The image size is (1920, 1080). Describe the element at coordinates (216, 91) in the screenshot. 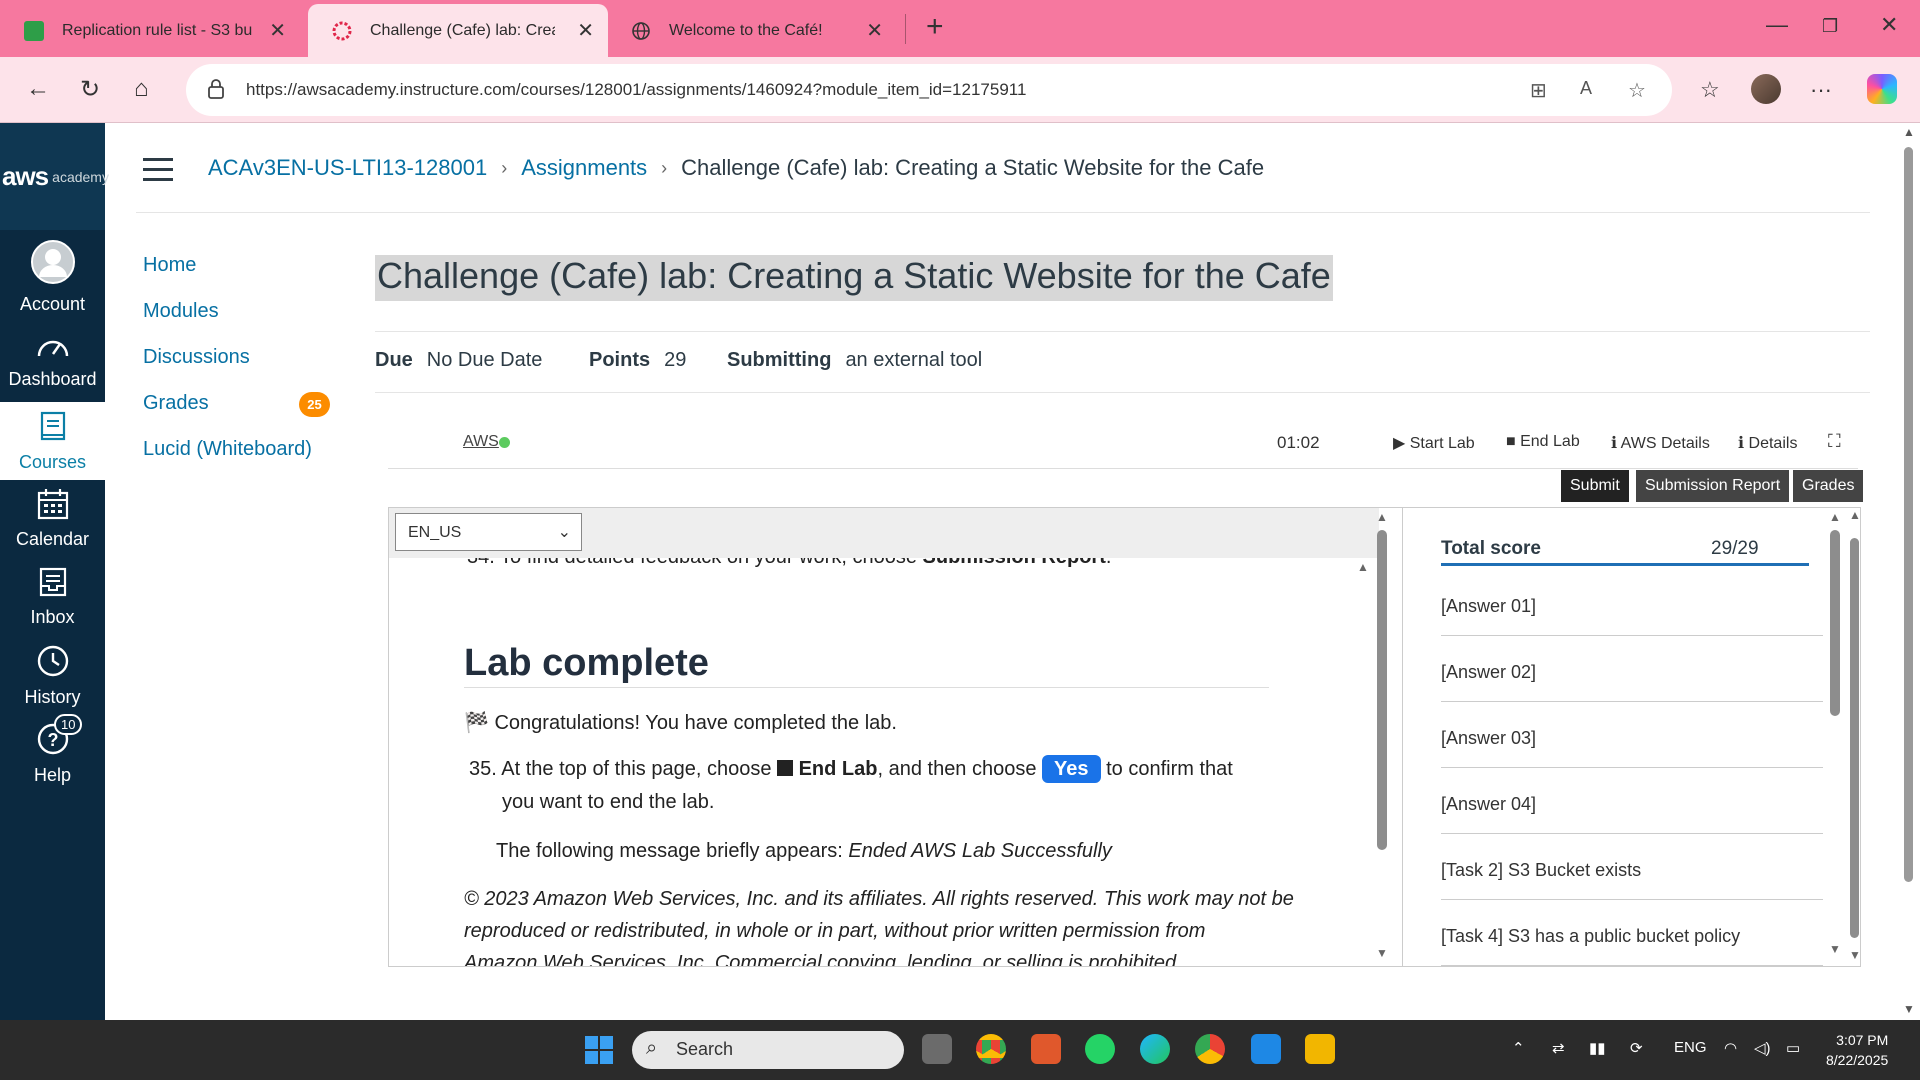

I see `lock-icon` at that location.